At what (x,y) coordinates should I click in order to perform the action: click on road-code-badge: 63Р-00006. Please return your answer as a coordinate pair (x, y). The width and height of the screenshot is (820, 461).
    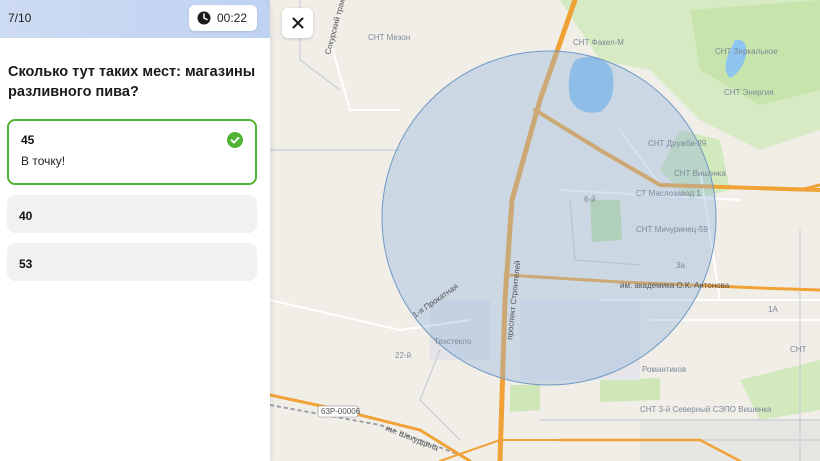
    Looking at the image, I should click on (339, 411).